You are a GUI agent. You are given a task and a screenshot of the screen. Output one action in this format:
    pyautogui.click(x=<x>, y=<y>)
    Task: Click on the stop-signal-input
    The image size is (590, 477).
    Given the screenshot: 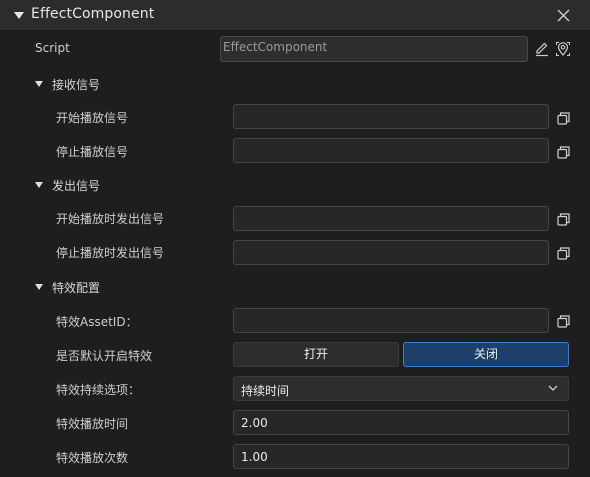 What is the action you would take?
    pyautogui.click(x=391, y=150)
    